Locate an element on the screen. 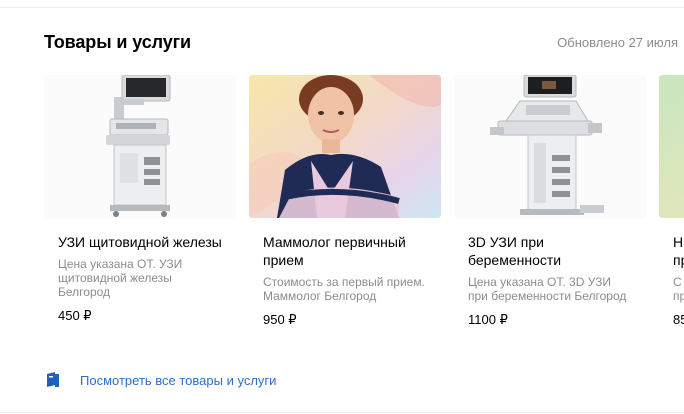  product-title: Маммолог первичный прием is located at coordinates (341, 251).